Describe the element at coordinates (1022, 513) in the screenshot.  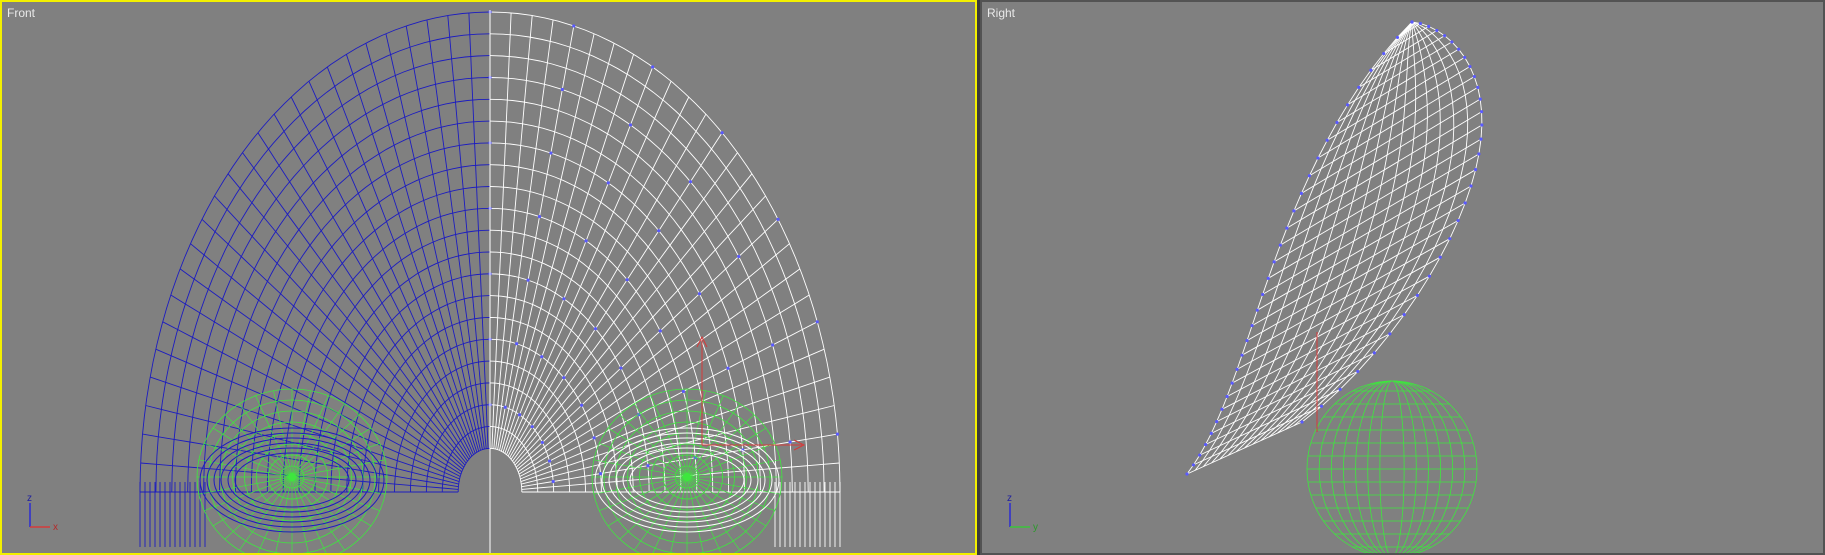
I see `axis-tripod-right: z y` at that location.